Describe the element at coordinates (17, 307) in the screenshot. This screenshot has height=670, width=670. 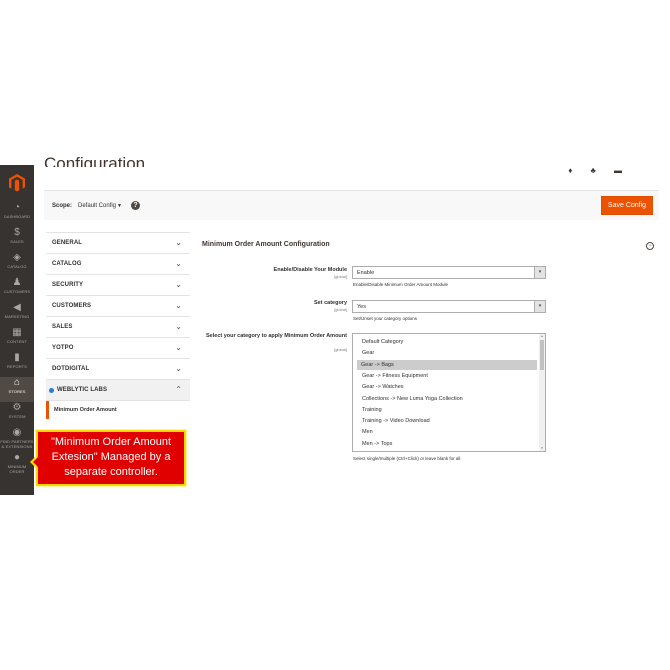
I see `megaphone-icon: ◀` at that location.